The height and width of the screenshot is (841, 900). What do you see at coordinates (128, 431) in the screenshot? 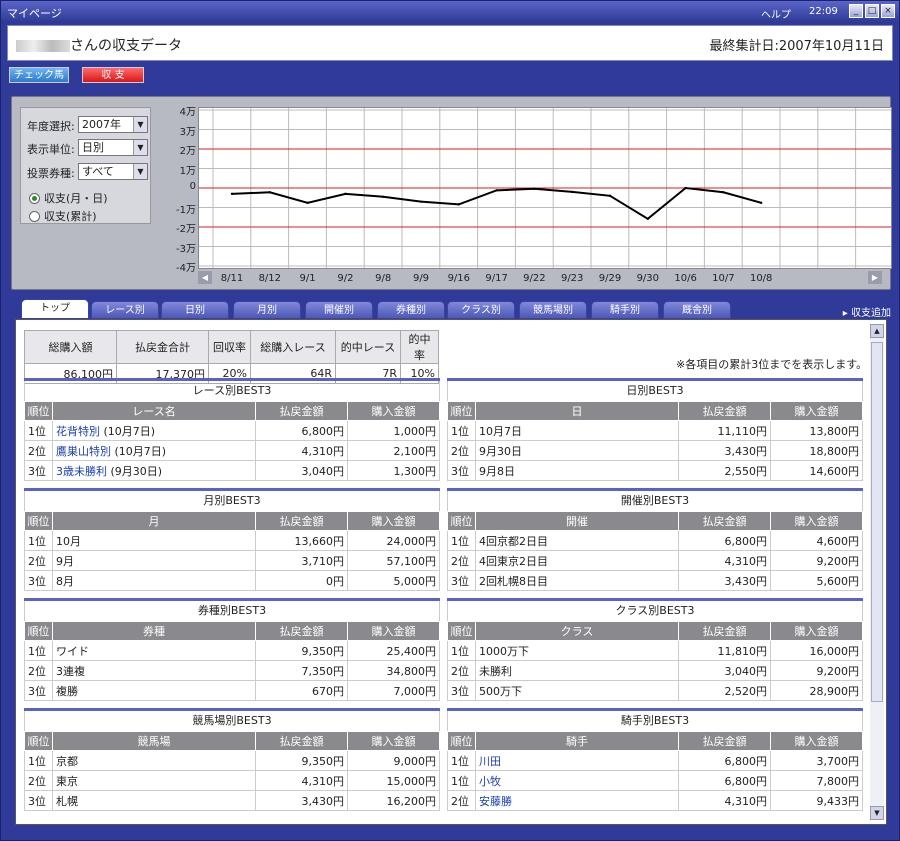
I see `name-date: (10月7日)` at bounding box center [128, 431].